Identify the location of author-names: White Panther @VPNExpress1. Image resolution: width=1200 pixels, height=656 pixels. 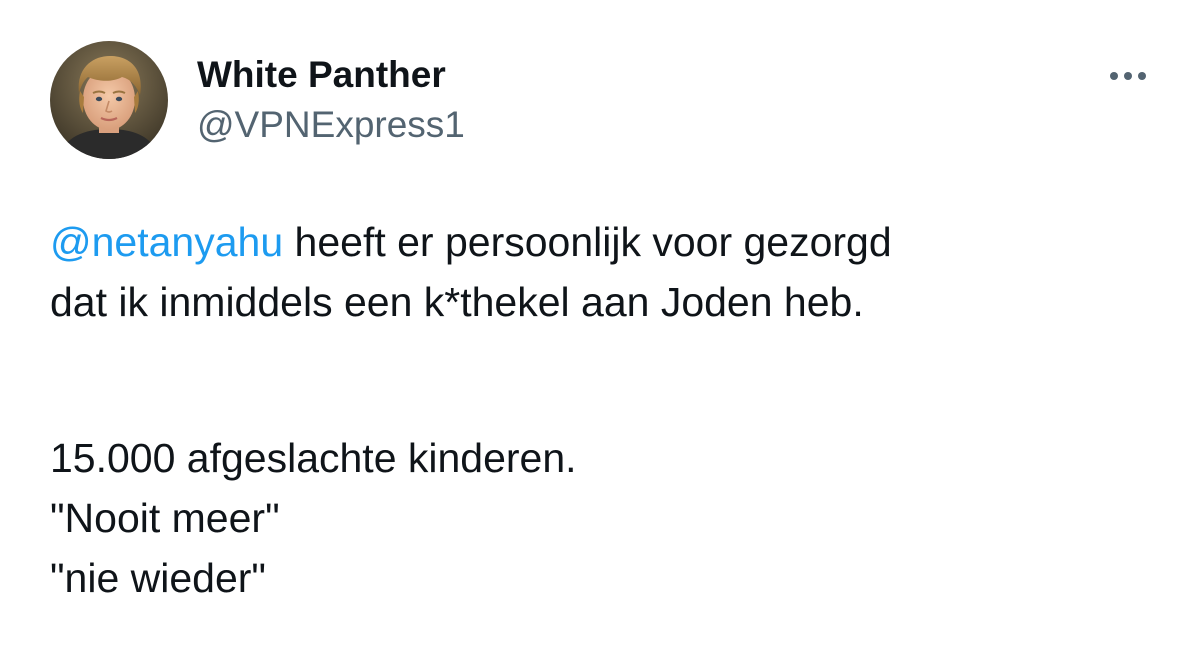
(331, 100).